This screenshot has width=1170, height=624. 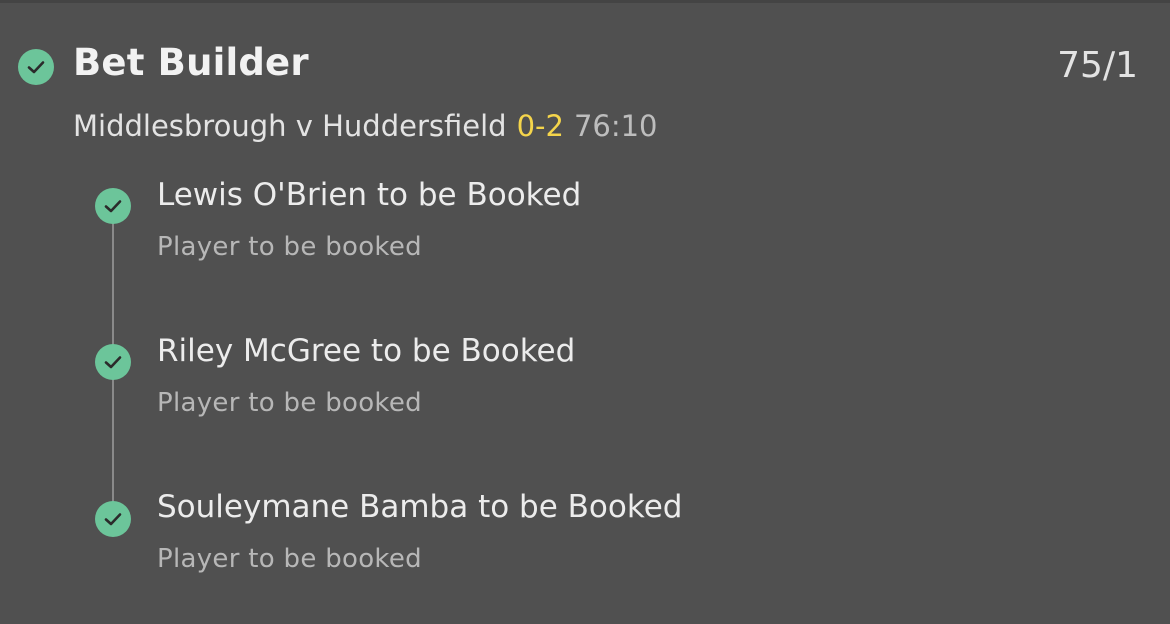 What do you see at coordinates (191, 62) in the screenshot?
I see `bet-title: Bet Builder` at bounding box center [191, 62].